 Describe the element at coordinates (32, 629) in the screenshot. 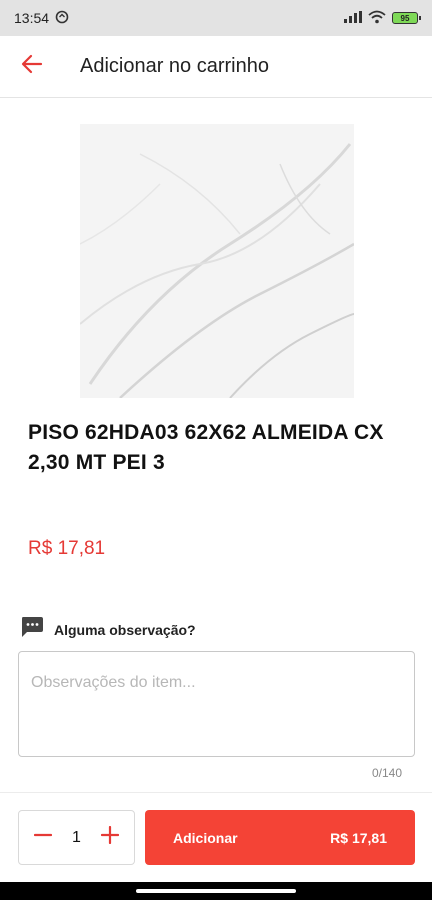

I see `chat-bubble-icon` at that location.